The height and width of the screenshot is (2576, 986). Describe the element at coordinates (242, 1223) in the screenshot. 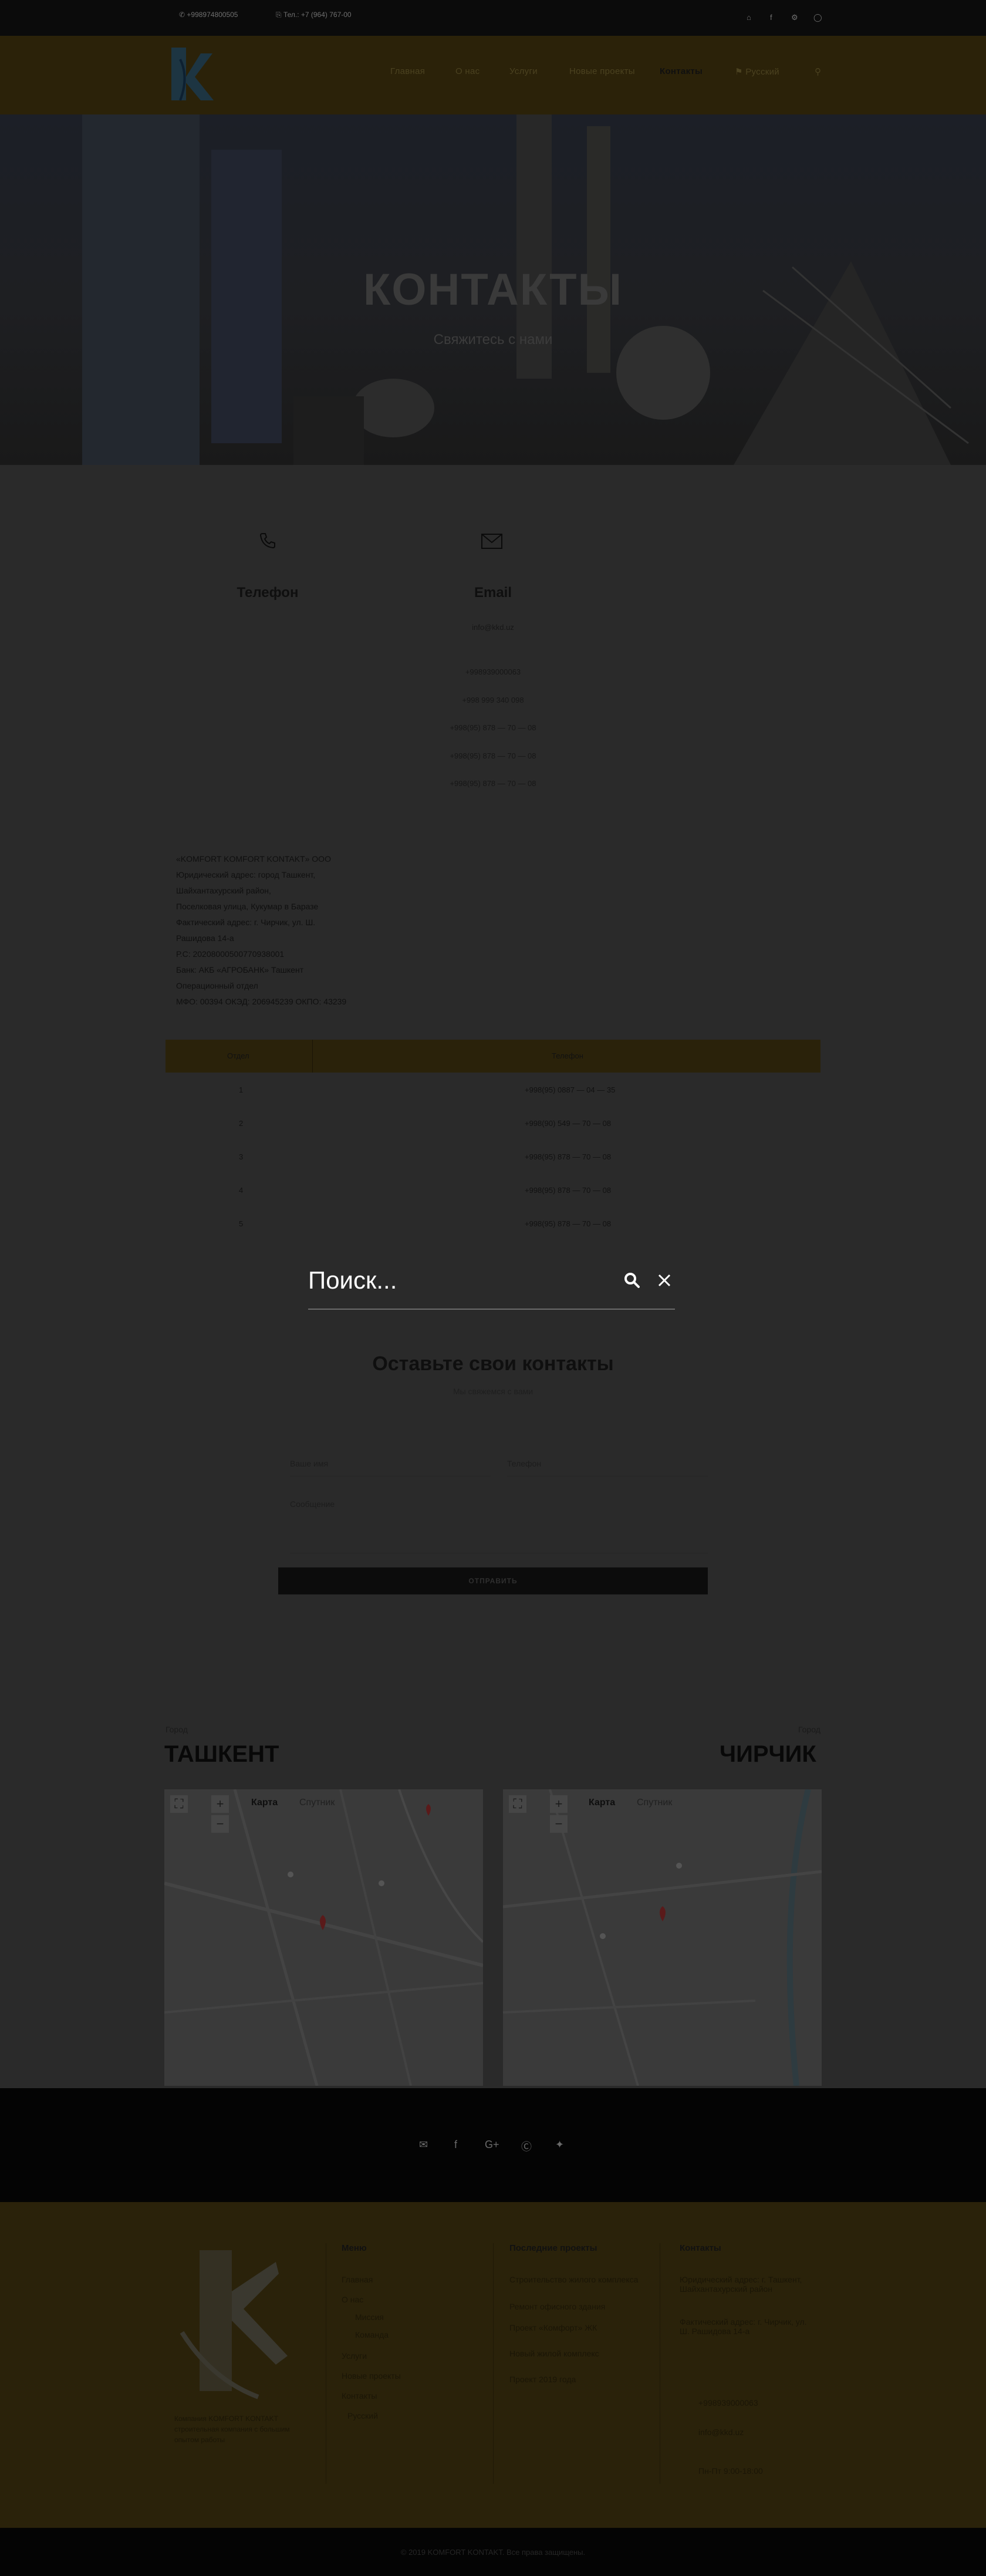

I see `table-cell-department: 5` at that location.